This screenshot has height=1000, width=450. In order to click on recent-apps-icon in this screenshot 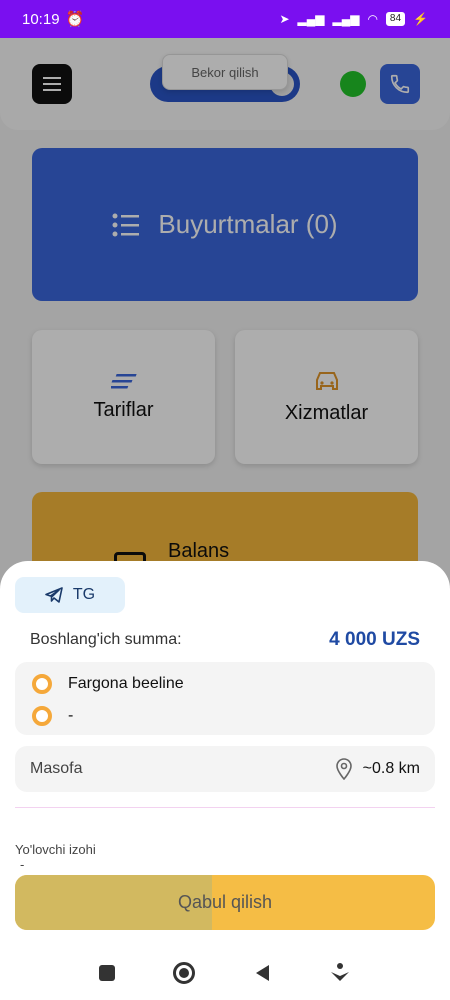, I will do `click(107, 972)`.